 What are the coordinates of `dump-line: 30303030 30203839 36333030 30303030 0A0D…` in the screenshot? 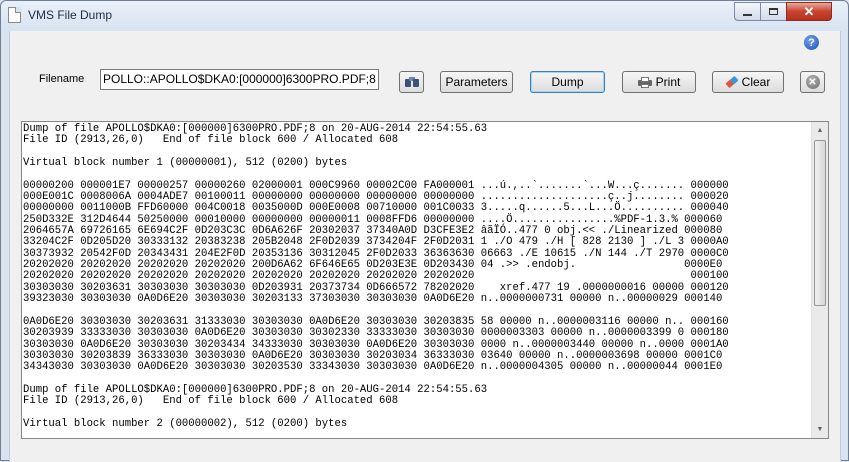 It's located at (373, 355).